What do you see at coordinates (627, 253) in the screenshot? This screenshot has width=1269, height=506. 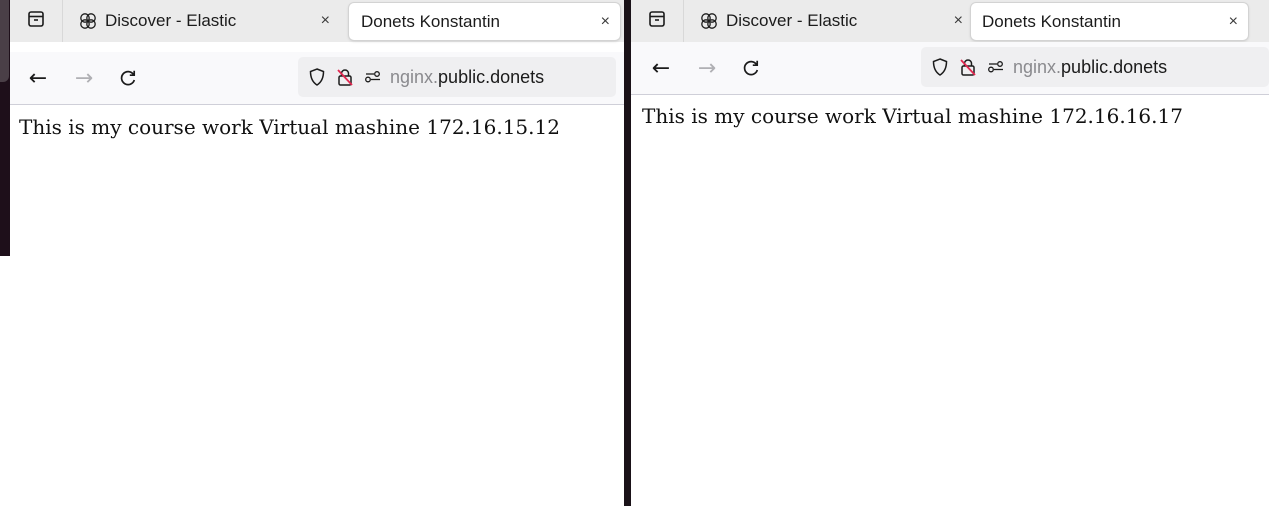 I see `window-divider` at bounding box center [627, 253].